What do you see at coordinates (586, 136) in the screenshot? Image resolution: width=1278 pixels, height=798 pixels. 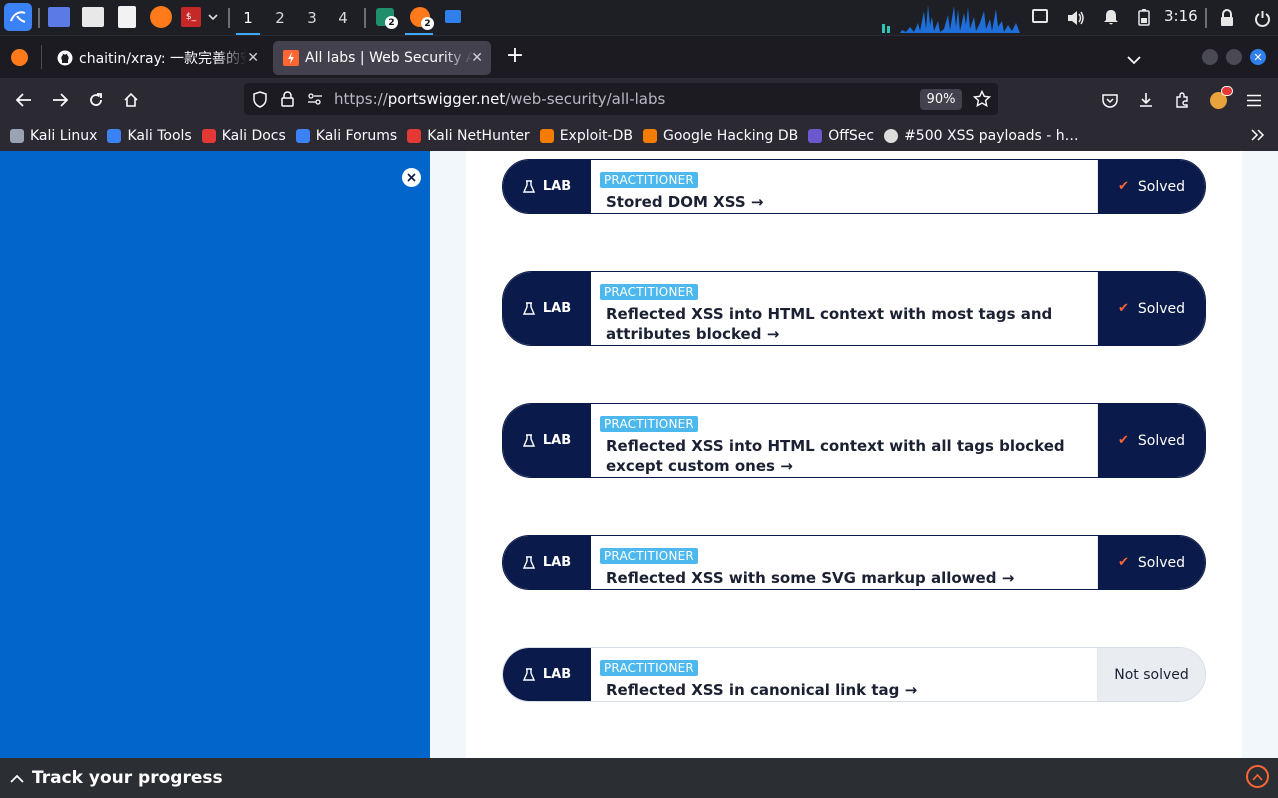 I see `bookmark-exploit-db: Exploit-DB` at bounding box center [586, 136].